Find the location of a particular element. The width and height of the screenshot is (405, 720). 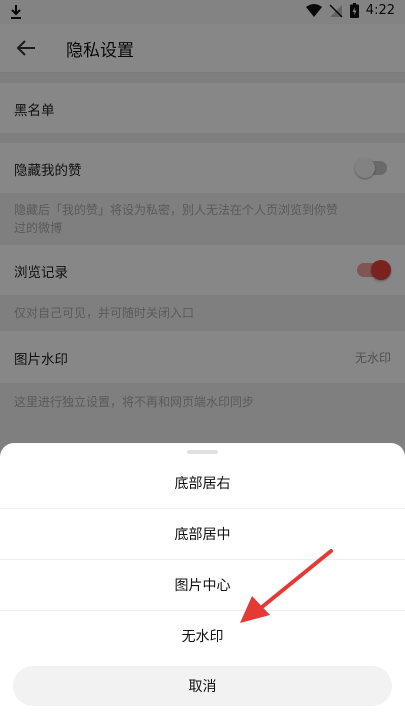

option-bottom-center: 底部居中 is located at coordinates (202, 534).